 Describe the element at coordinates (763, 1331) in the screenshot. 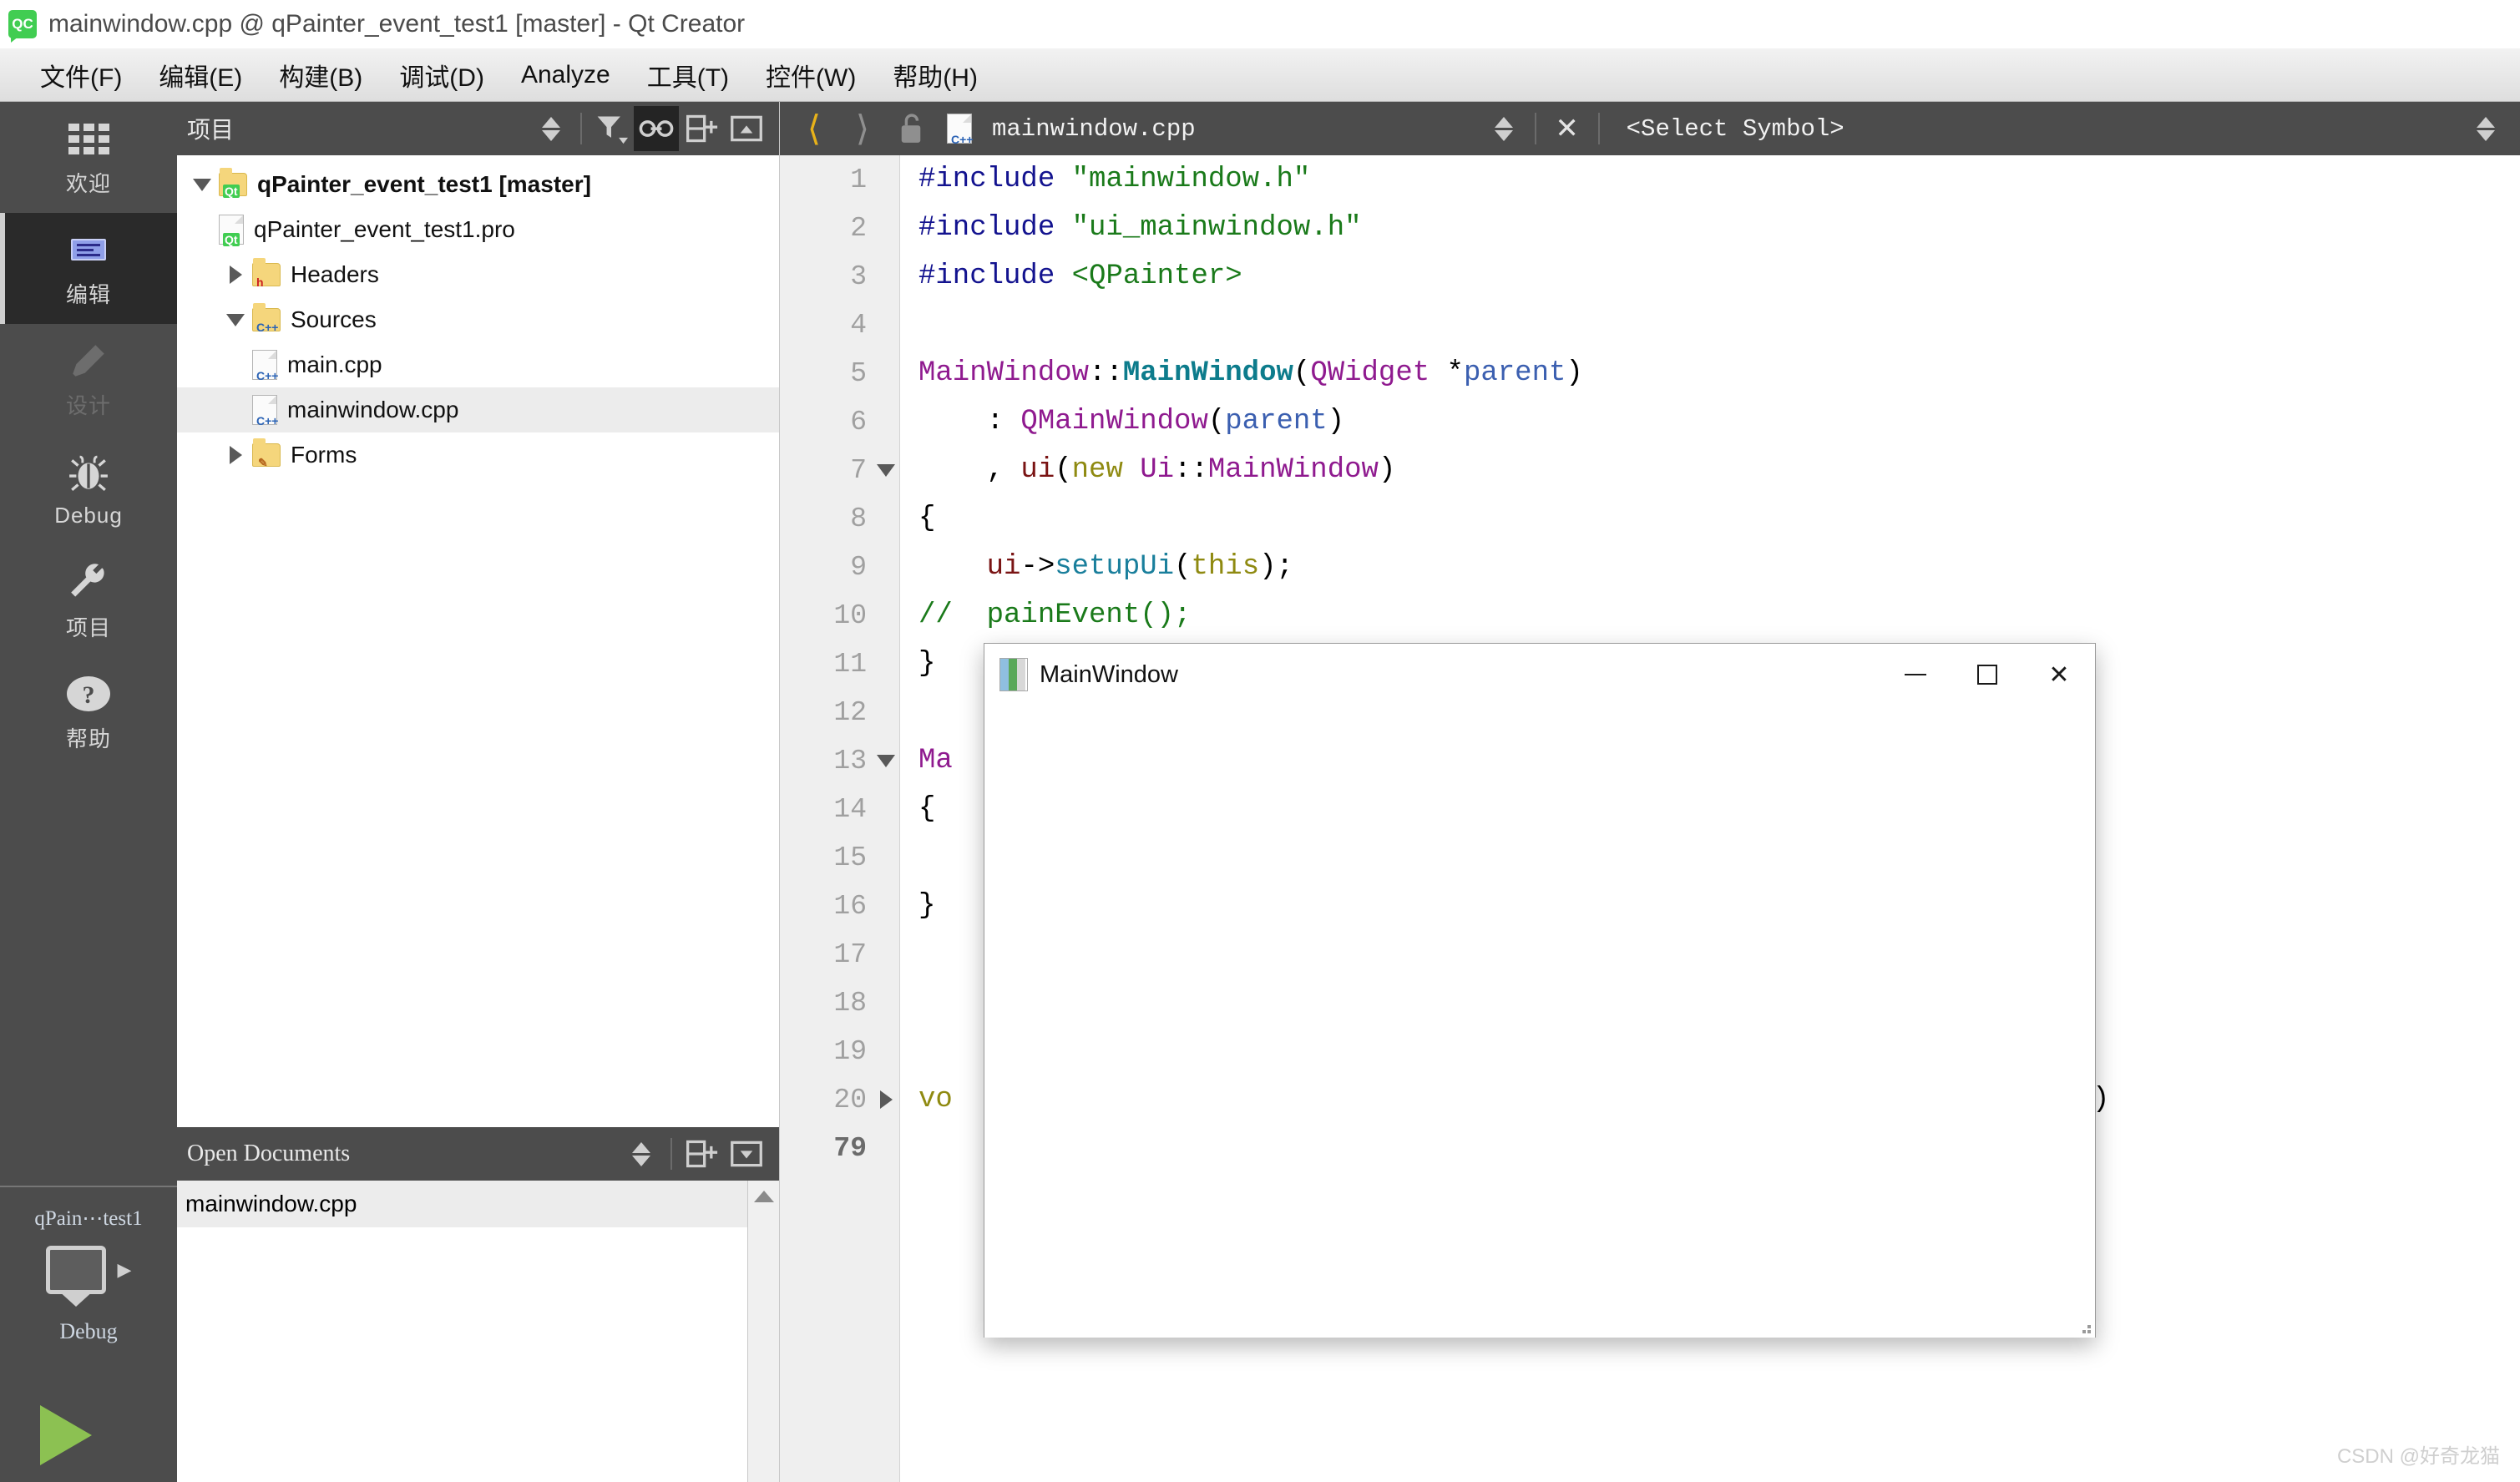

I see `open-documents-scrollbar` at that location.